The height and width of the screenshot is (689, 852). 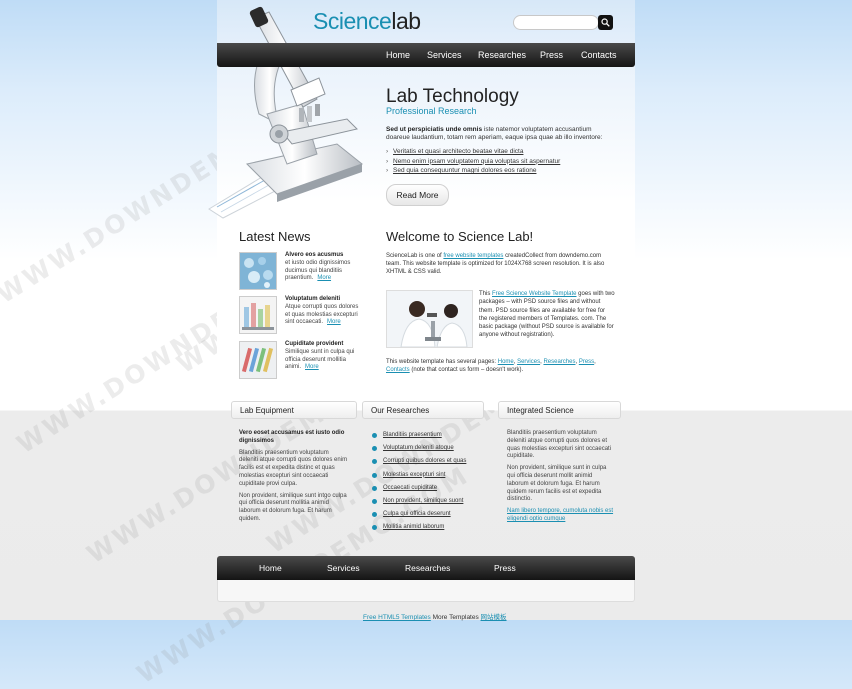 What do you see at coordinates (528, 362) in the screenshot?
I see `page-link-services: Services` at bounding box center [528, 362].